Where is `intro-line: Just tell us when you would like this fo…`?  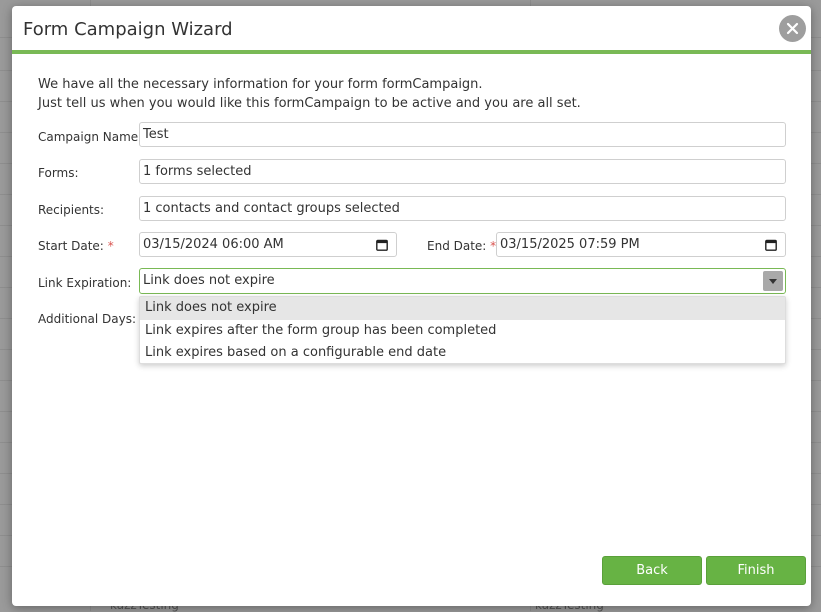 intro-line: Just tell us when you would like this fo… is located at coordinates (309, 103).